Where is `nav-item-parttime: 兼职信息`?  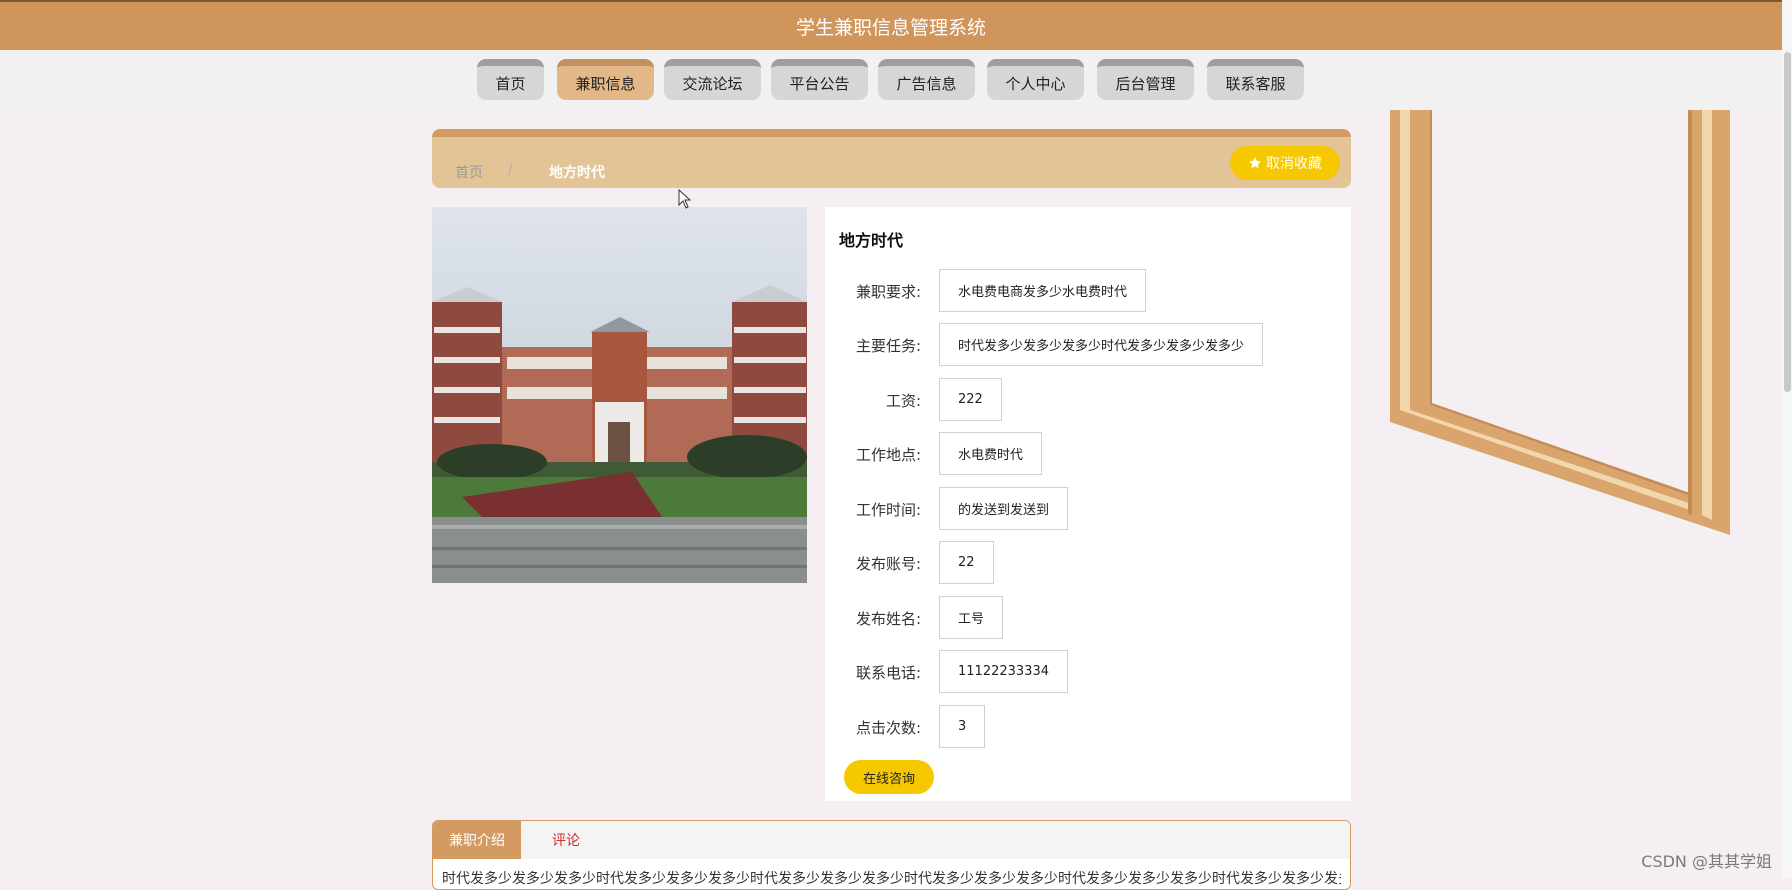
nav-item-parttime: 兼职信息 is located at coordinates (605, 79).